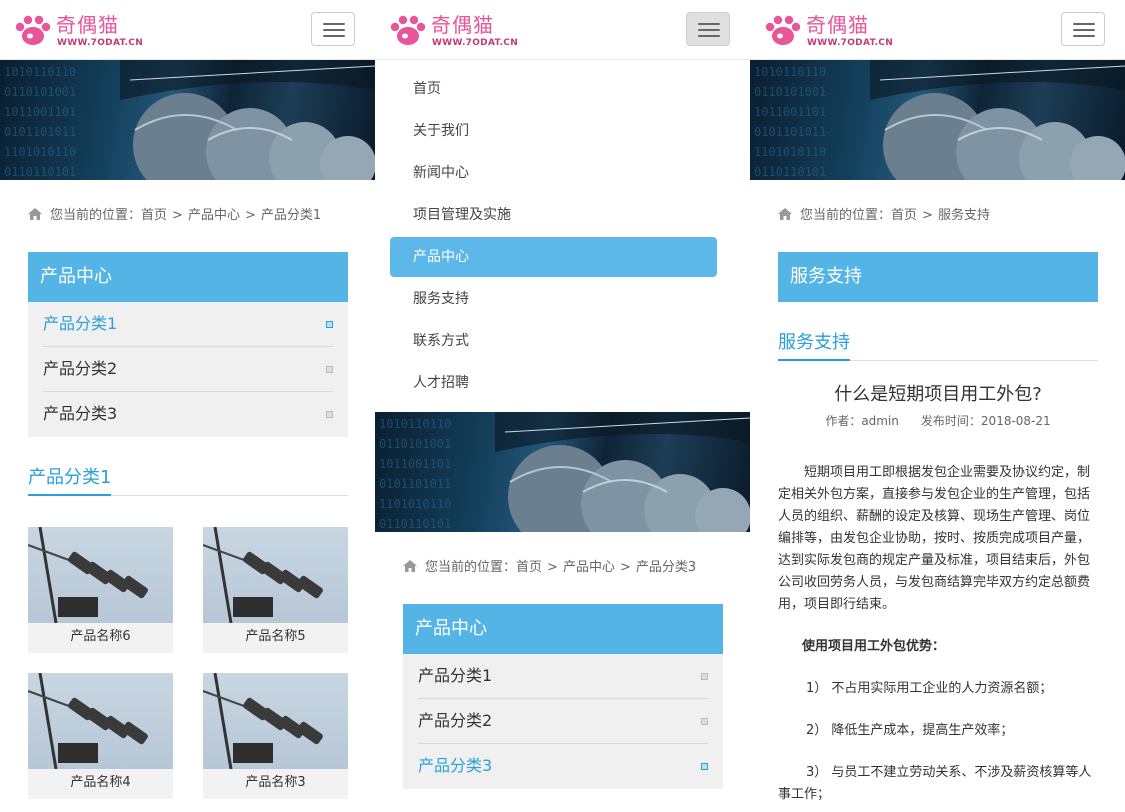 The height and width of the screenshot is (812, 1125). Describe the element at coordinates (562, 215) in the screenshot. I see `nav-item-projects: 项目管理及实施` at that location.